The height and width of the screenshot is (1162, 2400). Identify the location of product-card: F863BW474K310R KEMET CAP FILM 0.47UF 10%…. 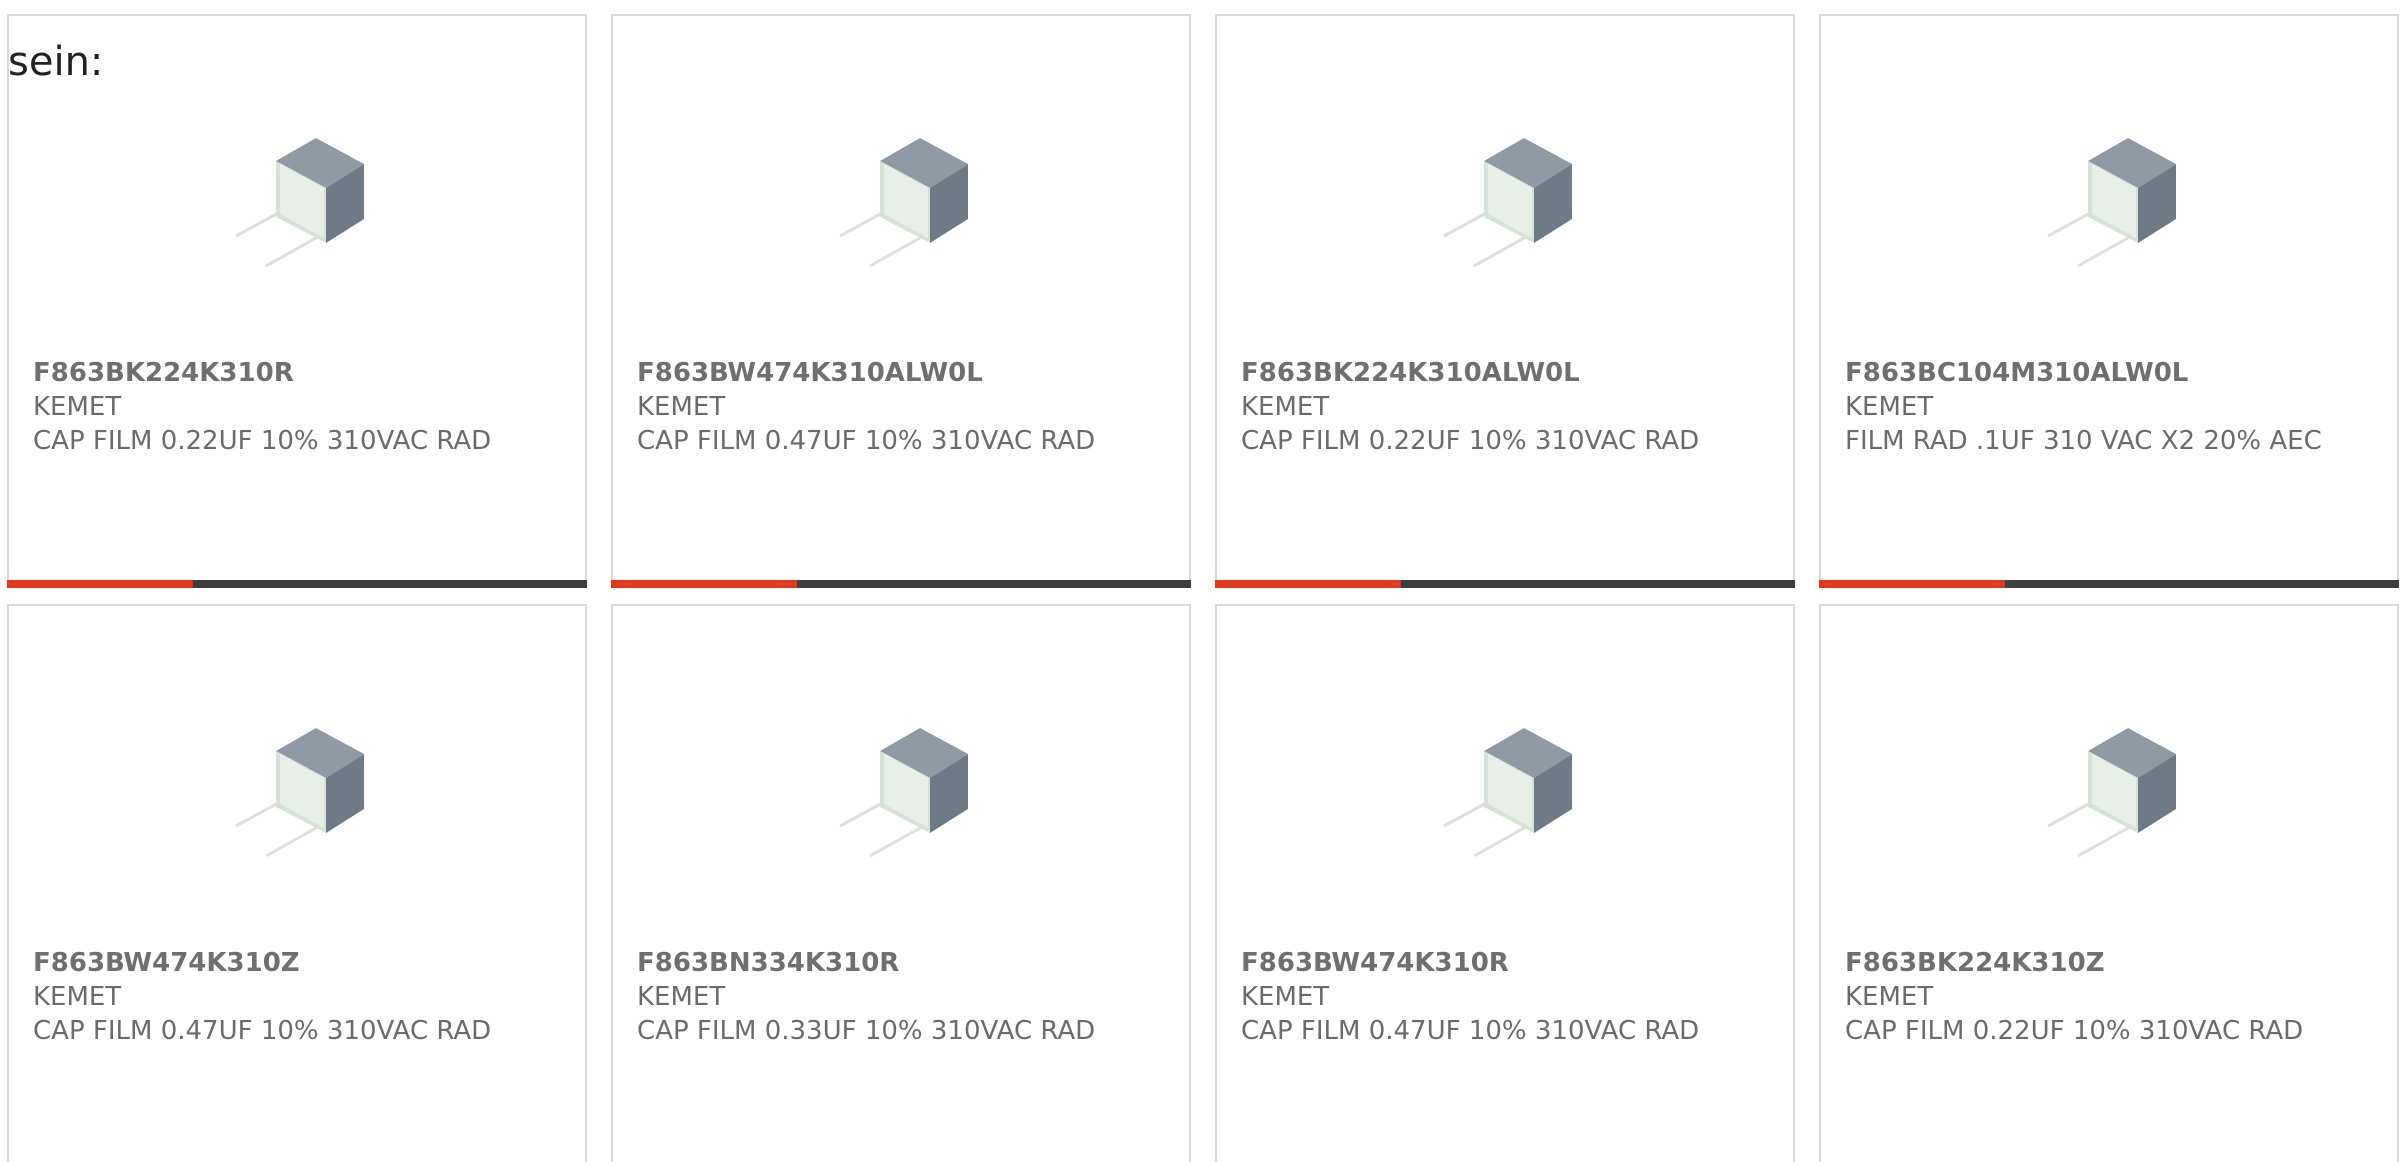
(1505, 883).